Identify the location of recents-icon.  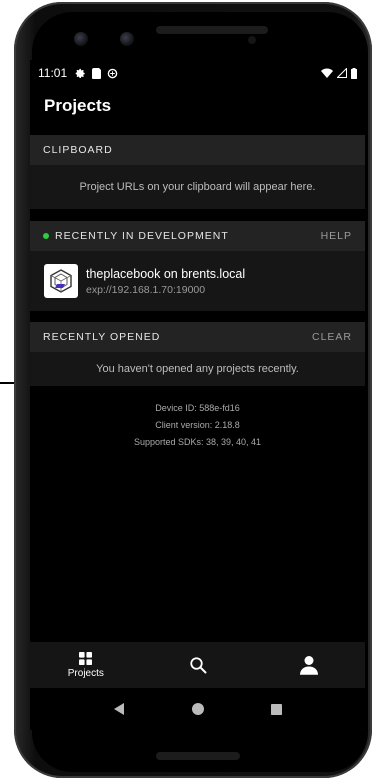
(276, 709).